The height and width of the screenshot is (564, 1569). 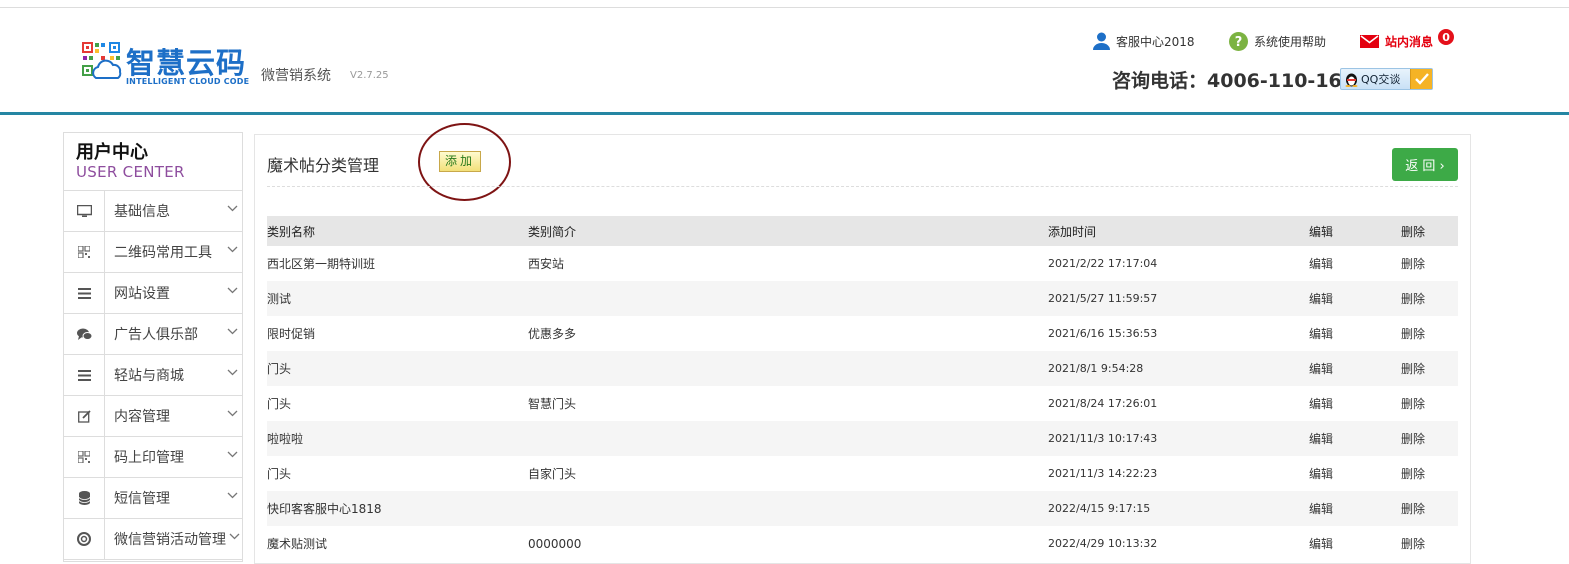 What do you see at coordinates (1103, 473) in the screenshot?
I see `cell-add-time: 2021/11/3 14:22:23` at bounding box center [1103, 473].